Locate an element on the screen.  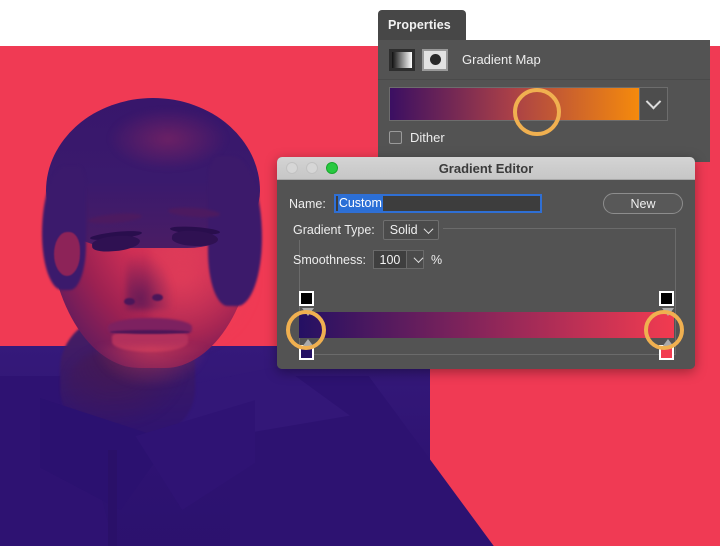
gradient-type-row: Gradient Type: Solid is located at coordinates (366, 230).